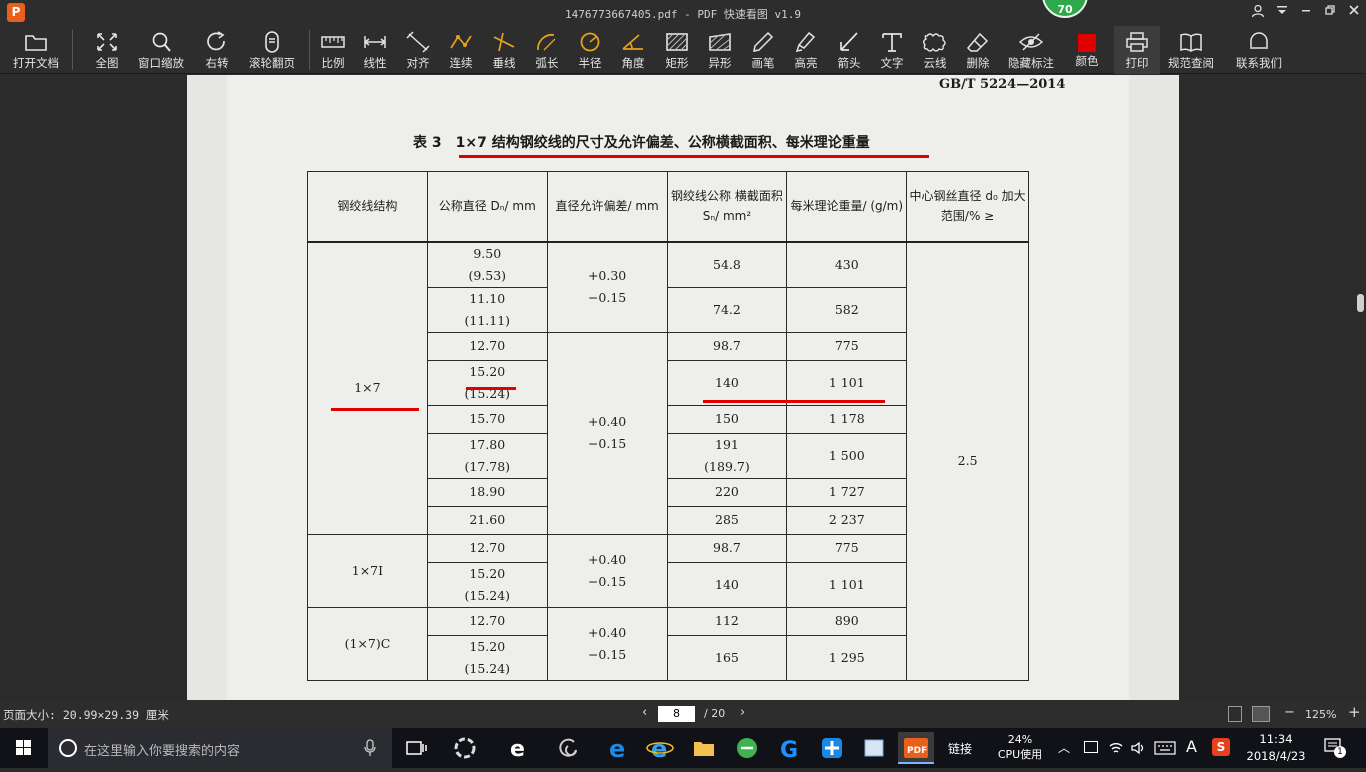 The width and height of the screenshot is (1366, 772). What do you see at coordinates (632, 42) in the screenshot?
I see `angle-icon` at bounding box center [632, 42].